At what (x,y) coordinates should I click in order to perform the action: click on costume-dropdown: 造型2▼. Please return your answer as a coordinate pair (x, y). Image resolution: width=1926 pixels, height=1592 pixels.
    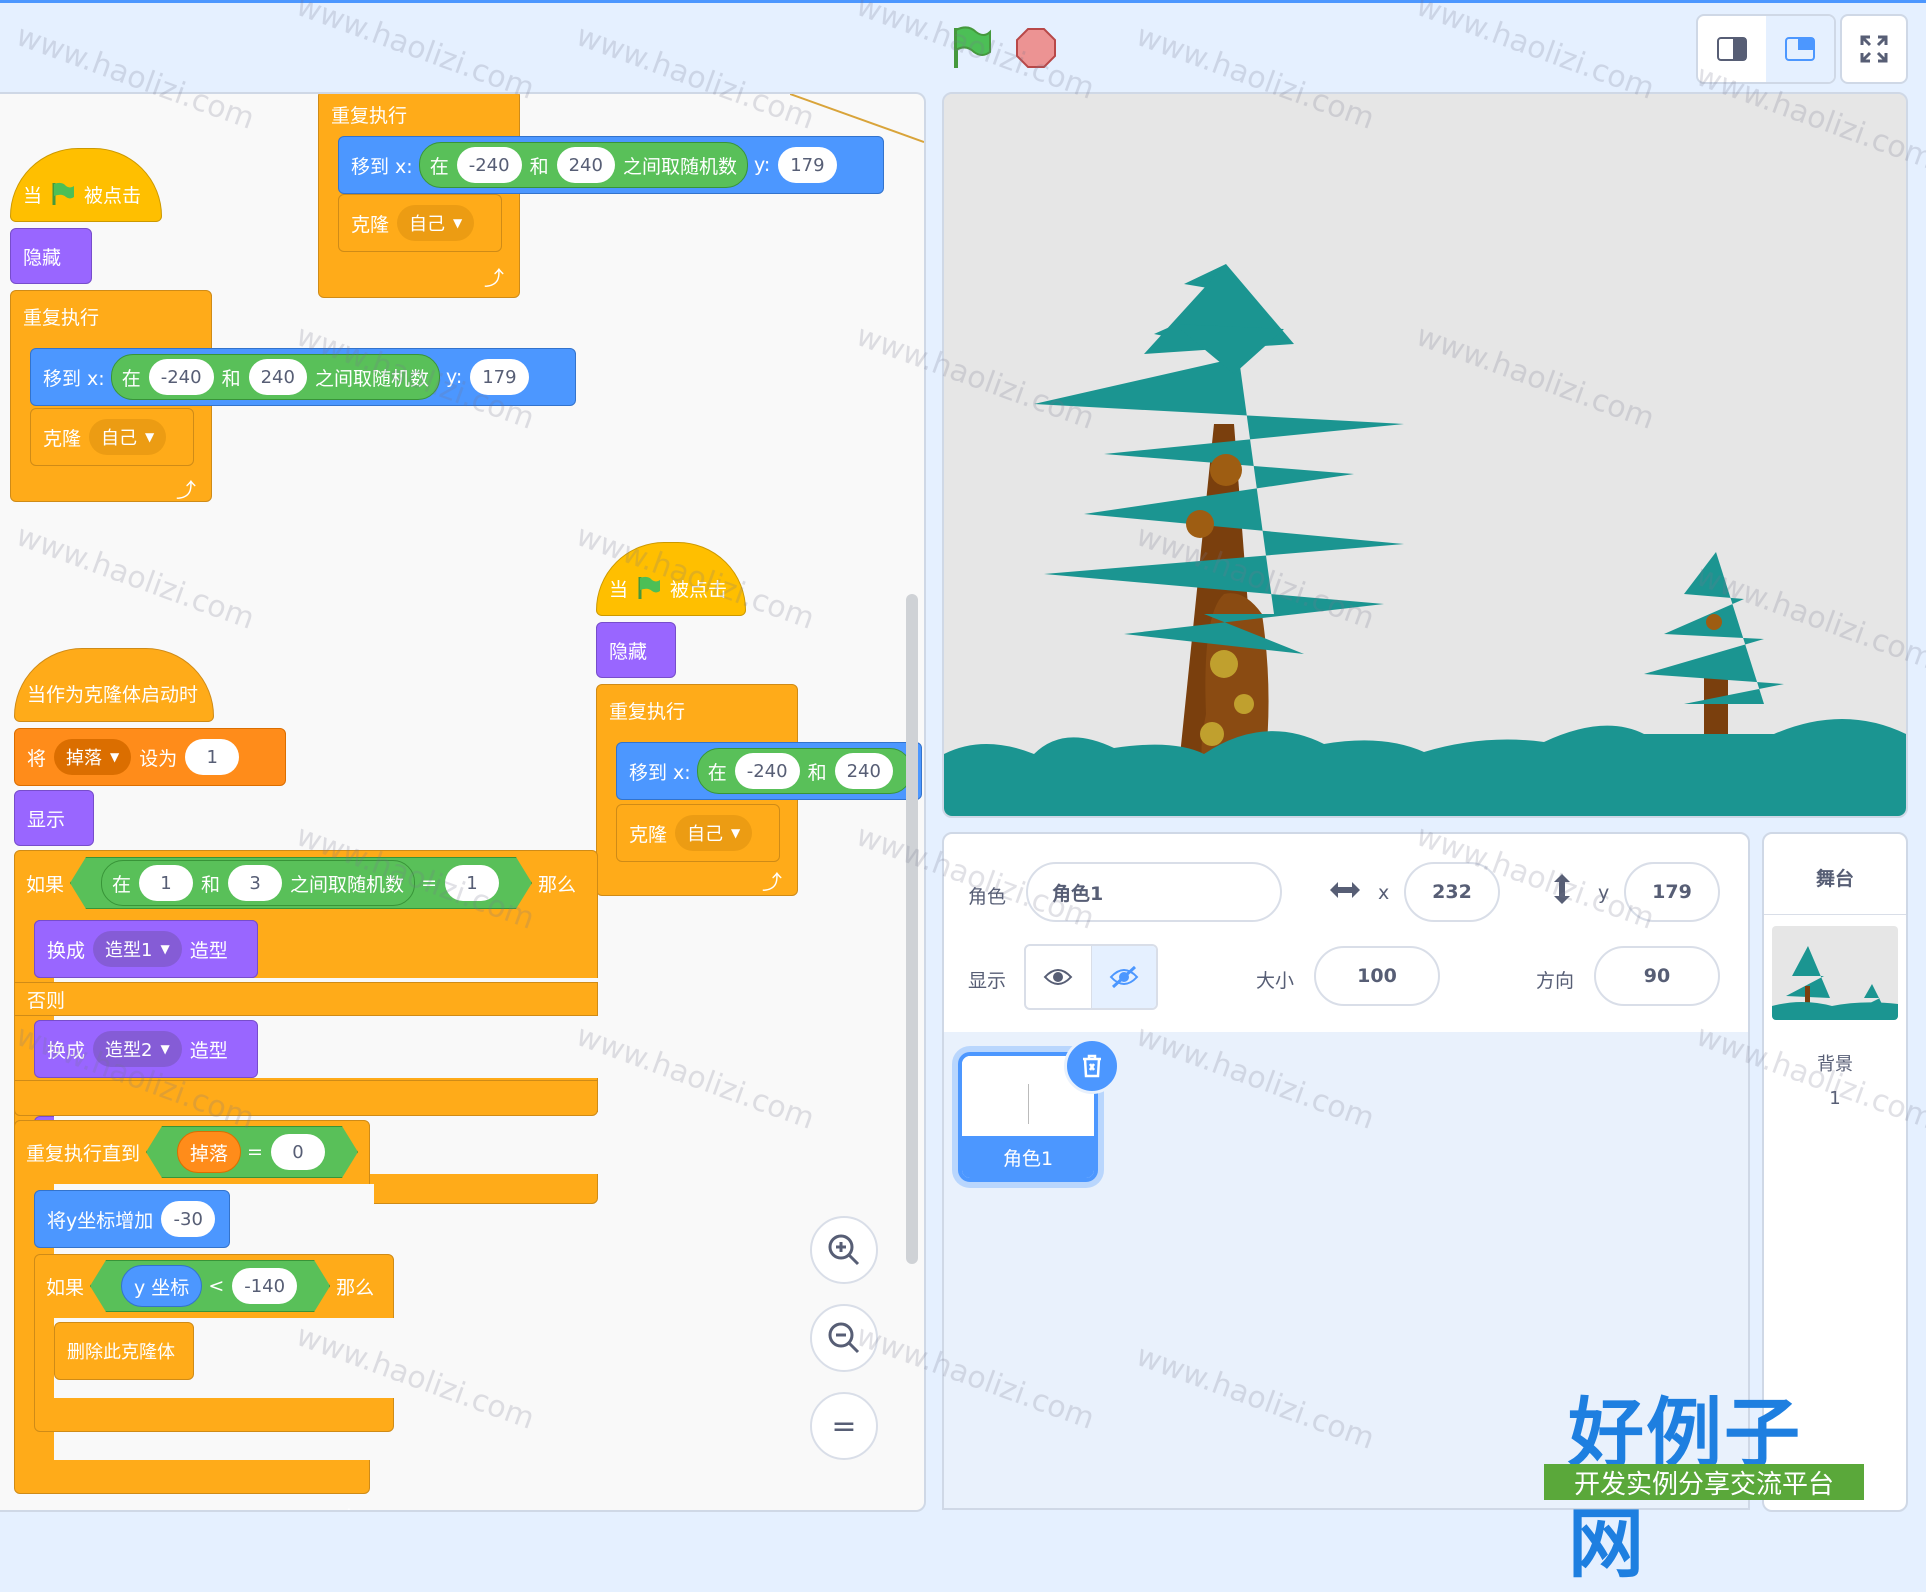
    Looking at the image, I should click on (137, 1049).